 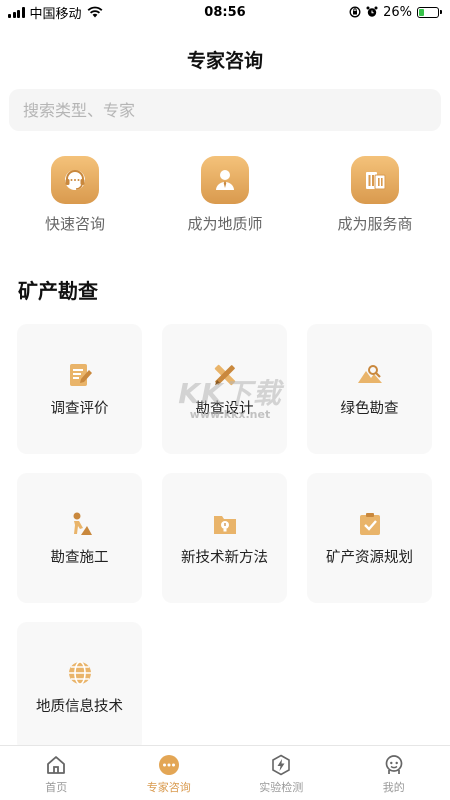 I want to click on page-title: 专家咨询, so click(x=224, y=61).